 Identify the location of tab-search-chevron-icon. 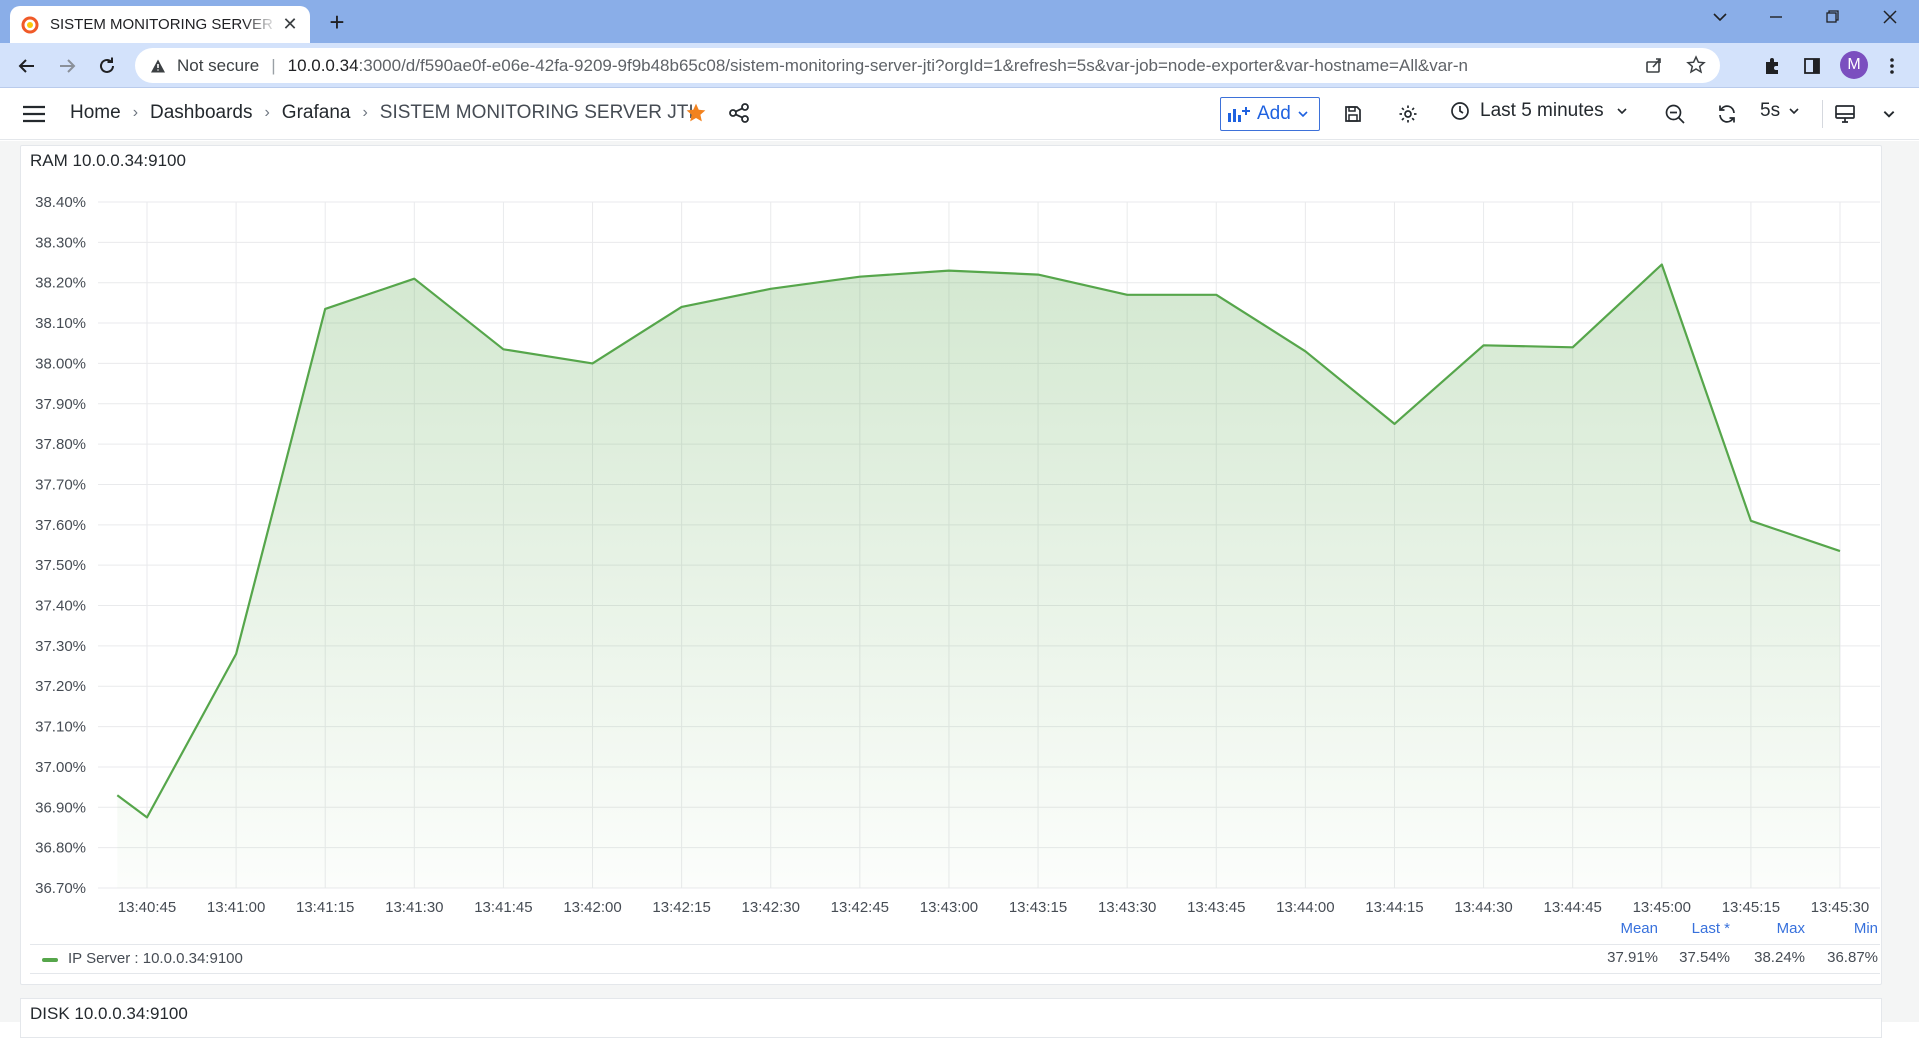
(1720, 20).